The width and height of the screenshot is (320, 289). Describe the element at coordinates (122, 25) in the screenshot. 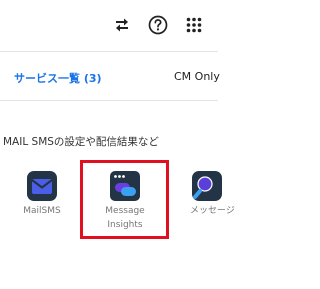

I see `swap-arrows-icon` at that location.